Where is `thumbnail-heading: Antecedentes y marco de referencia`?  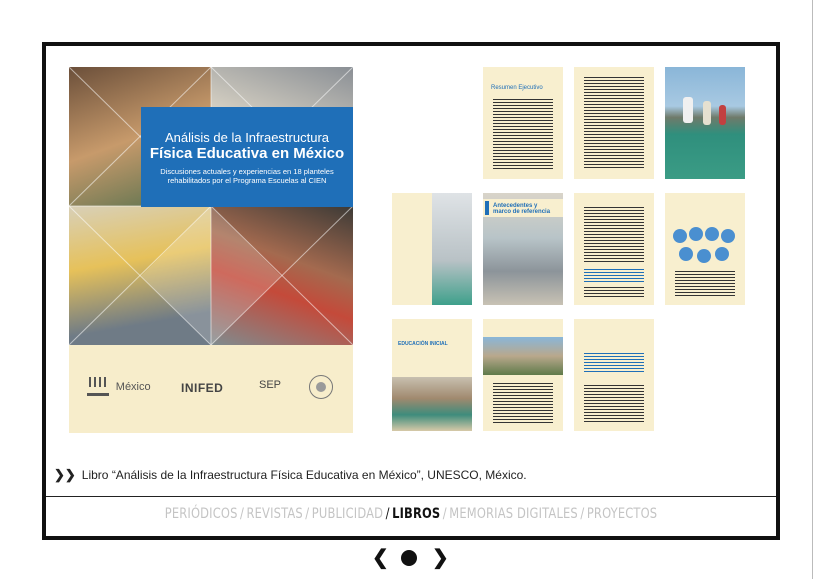
thumbnail-heading: Antecedentes y marco de referencia is located at coordinates (522, 209).